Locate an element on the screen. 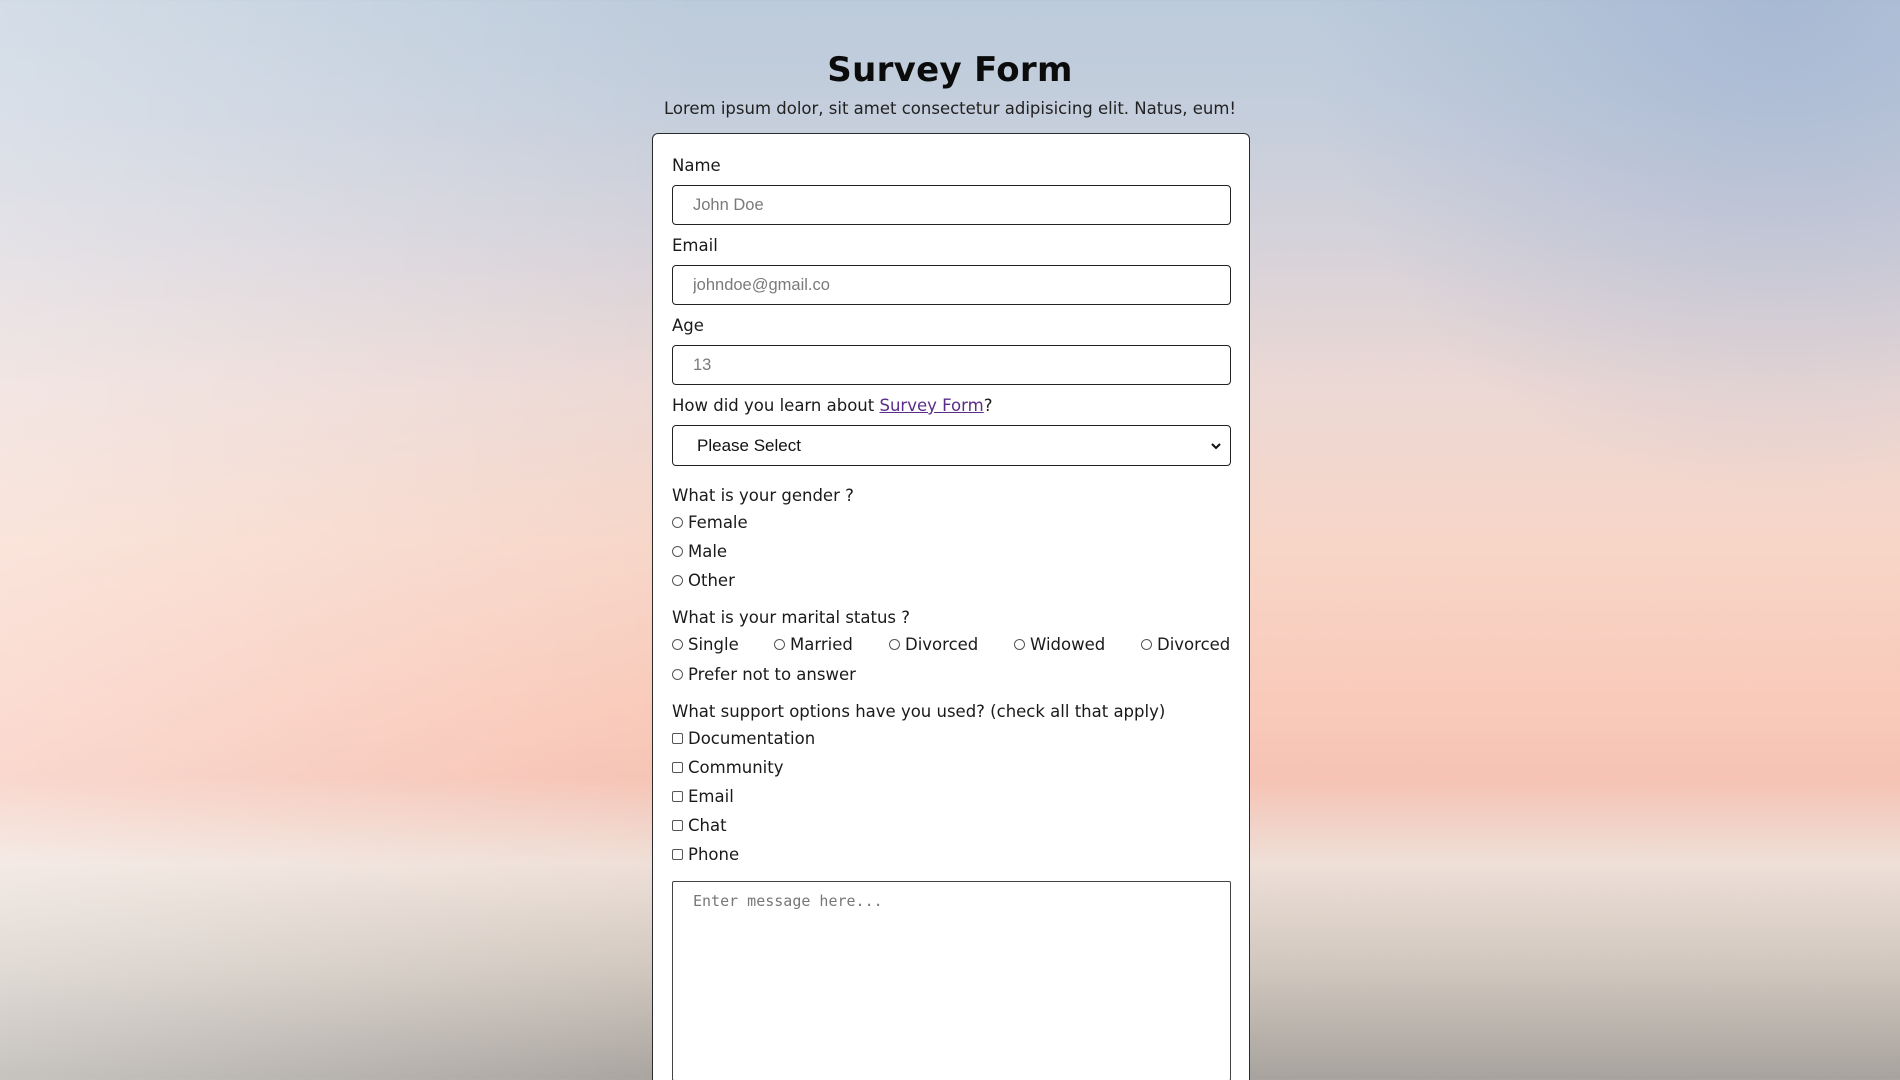  marital-option-married: Married is located at coordinates (813, 644).